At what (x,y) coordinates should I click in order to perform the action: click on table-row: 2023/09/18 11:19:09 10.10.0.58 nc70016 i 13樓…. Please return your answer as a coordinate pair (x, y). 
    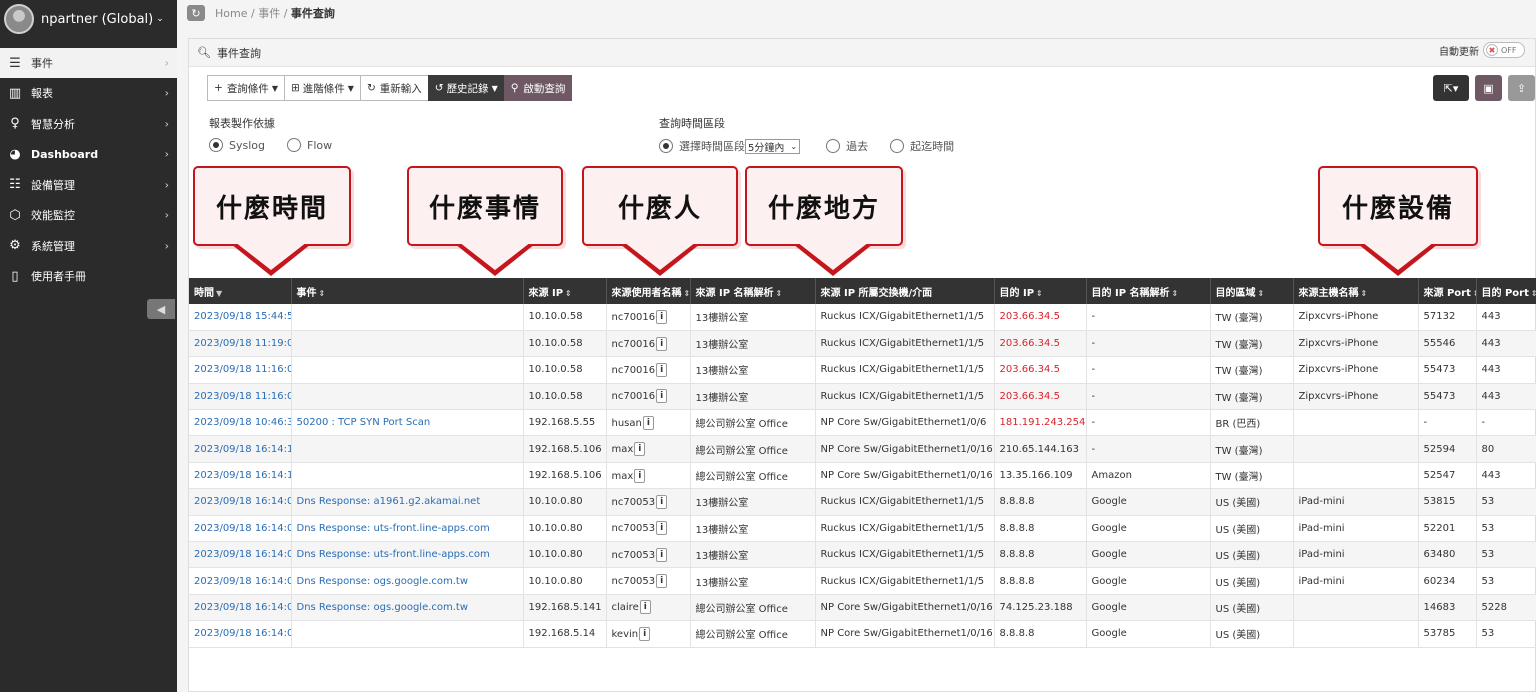
    Looking at the image, I should click on (862, 344).